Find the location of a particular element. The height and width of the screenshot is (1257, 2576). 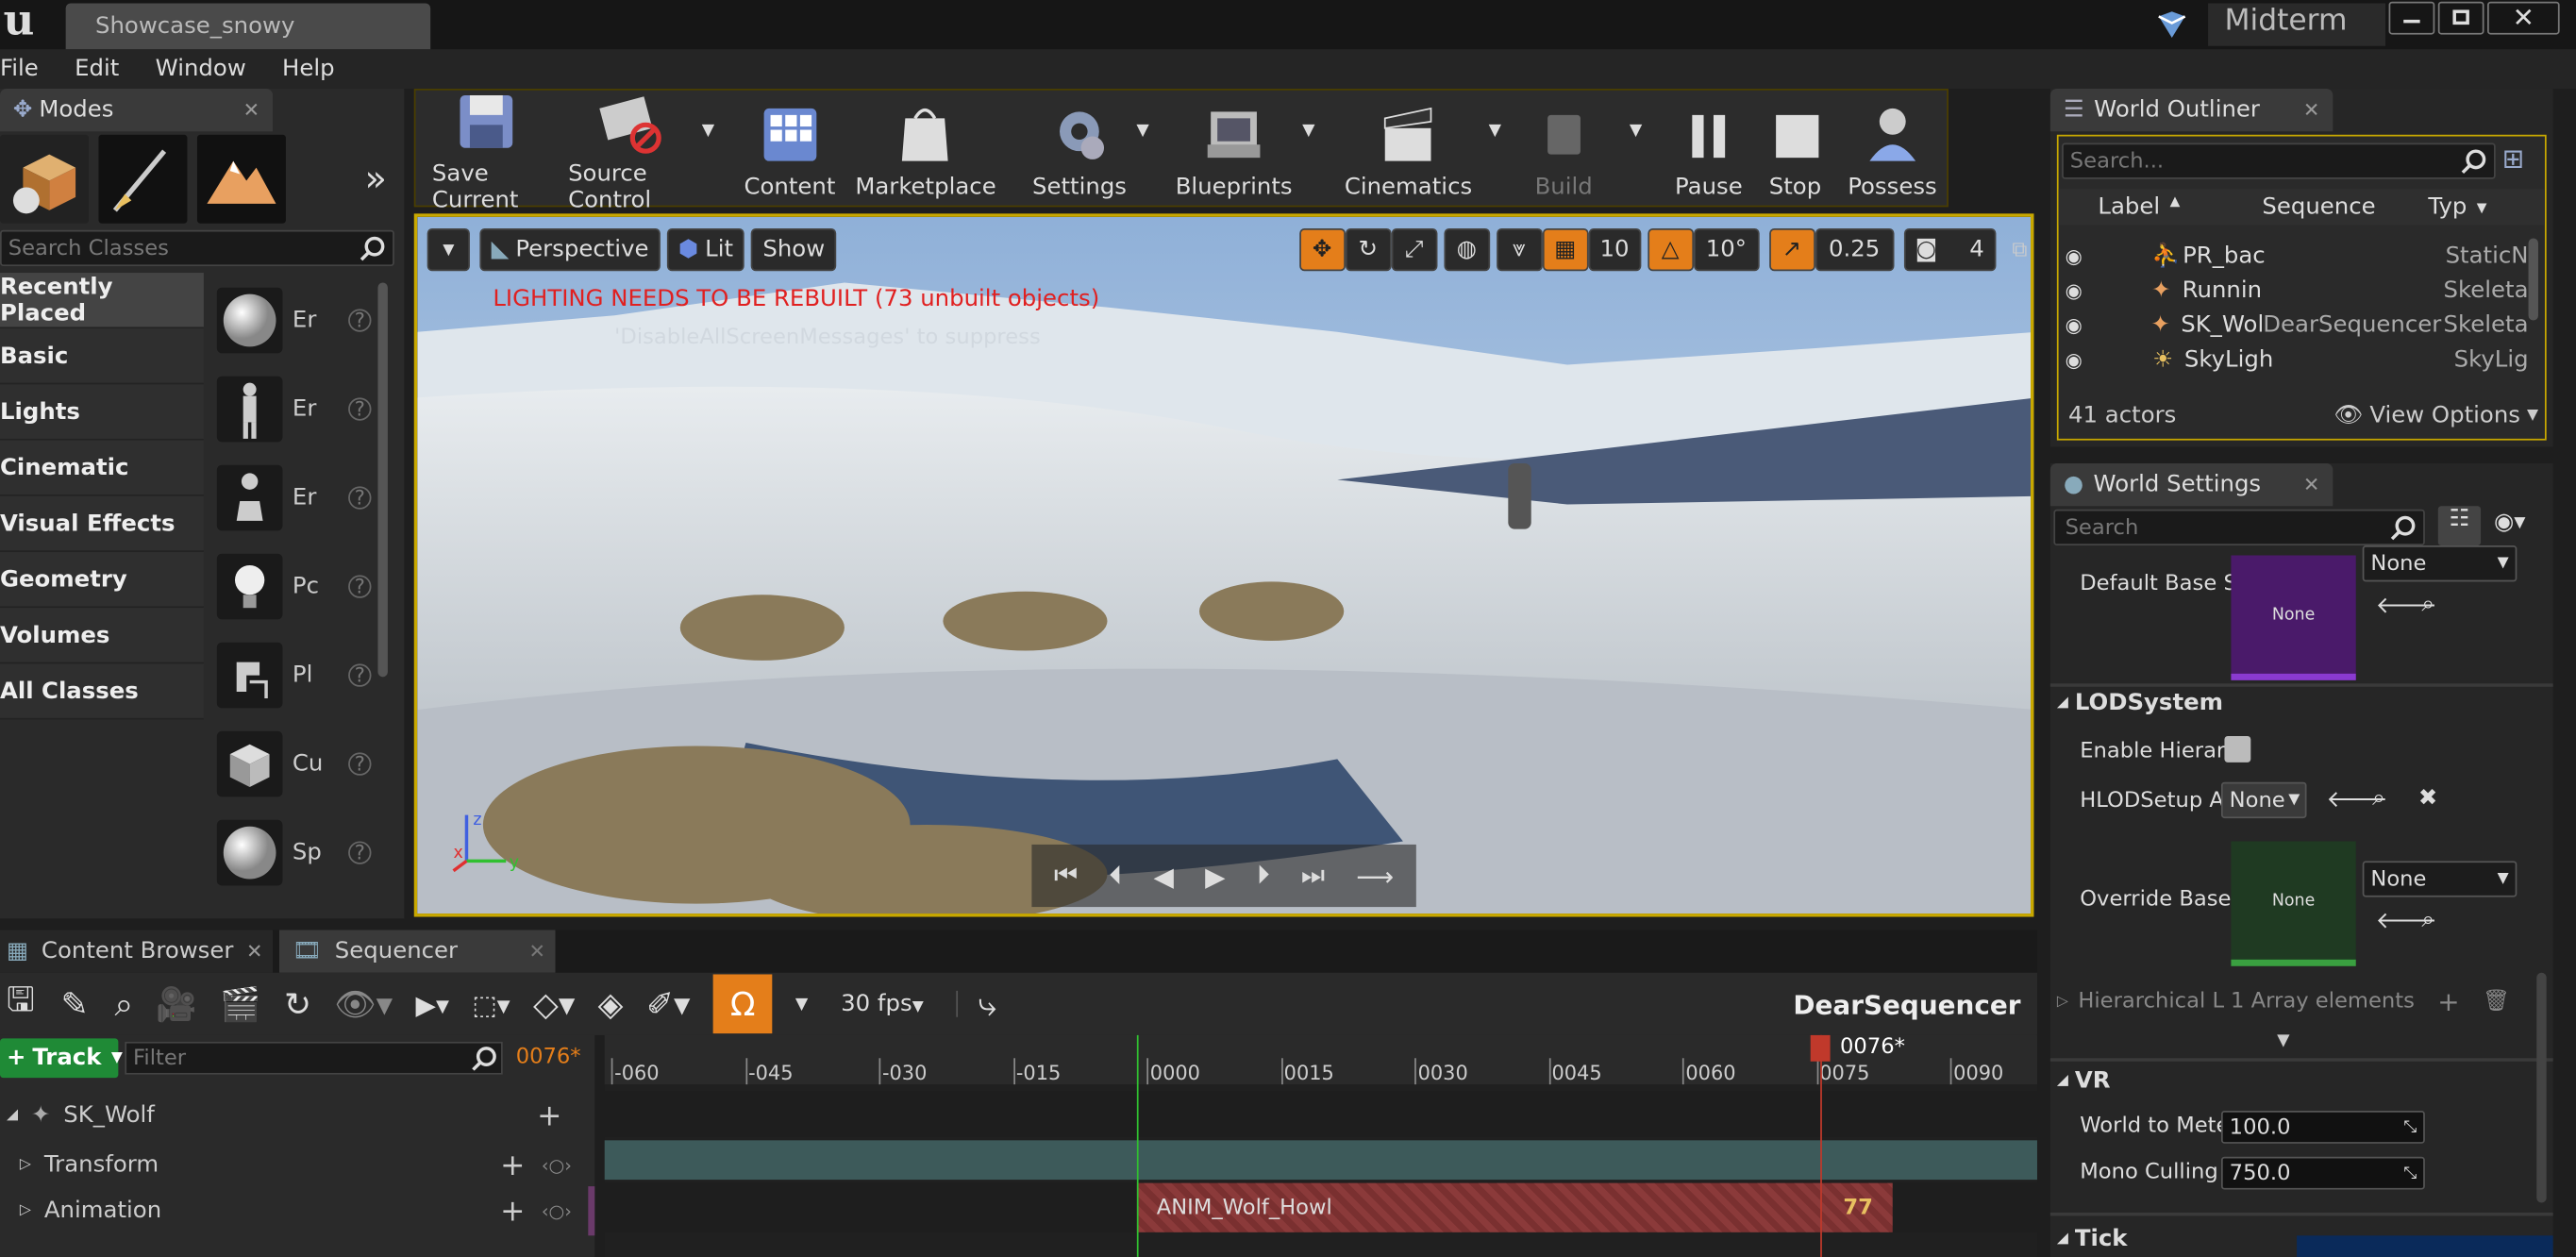

minimize-button is located at coordinates (2411, 18).